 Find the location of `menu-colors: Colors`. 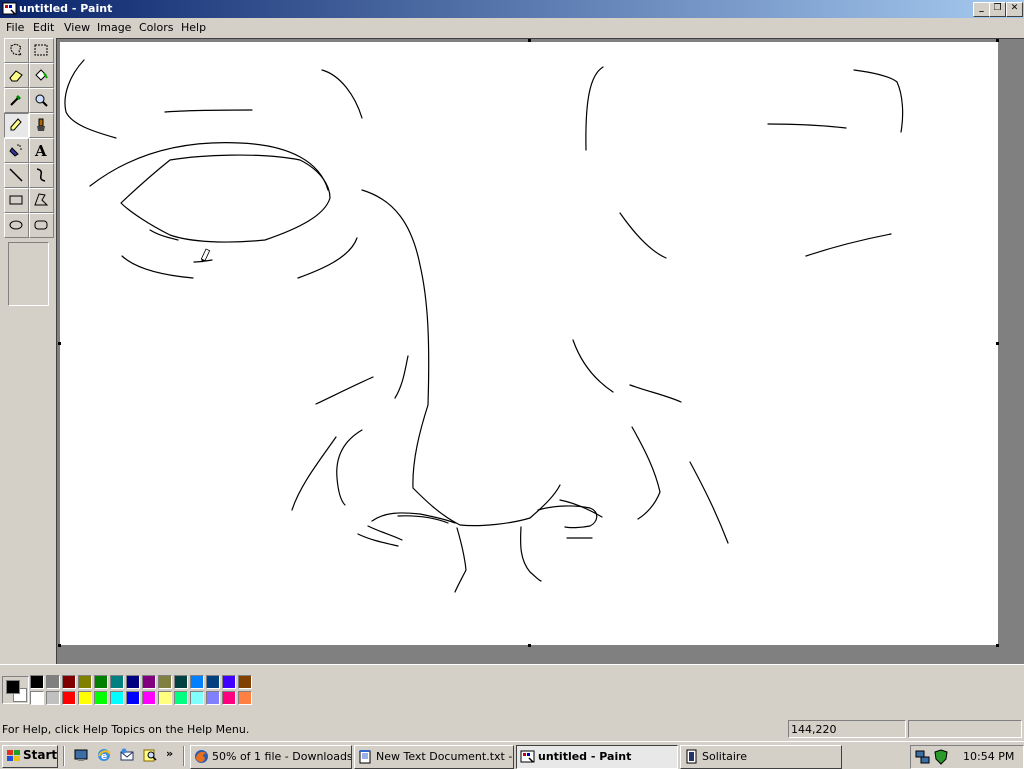

menu-colors: Colors is located at coordinates (156, 27).